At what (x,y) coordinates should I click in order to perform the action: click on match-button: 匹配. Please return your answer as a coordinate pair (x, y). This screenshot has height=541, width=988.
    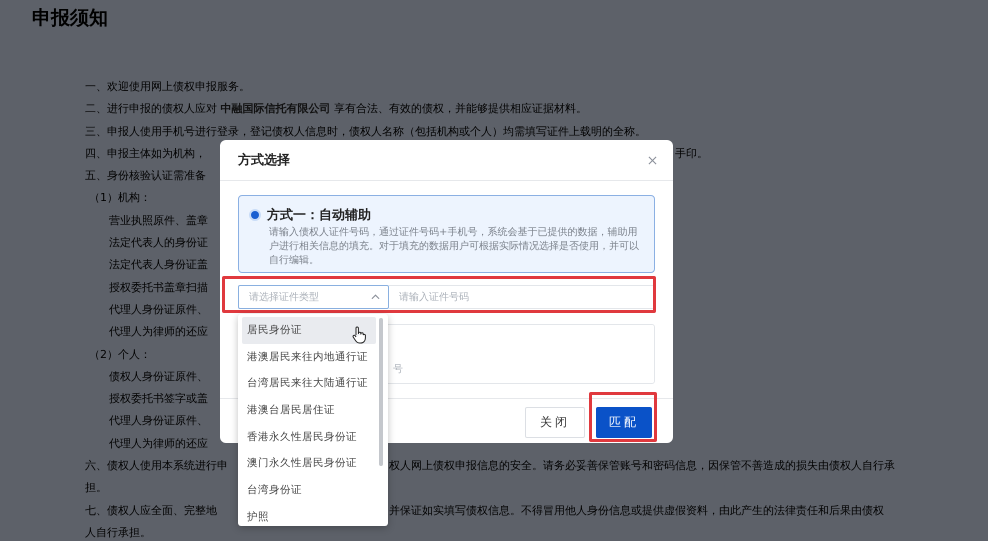
    Looking at the image, I should click on (624, 422).